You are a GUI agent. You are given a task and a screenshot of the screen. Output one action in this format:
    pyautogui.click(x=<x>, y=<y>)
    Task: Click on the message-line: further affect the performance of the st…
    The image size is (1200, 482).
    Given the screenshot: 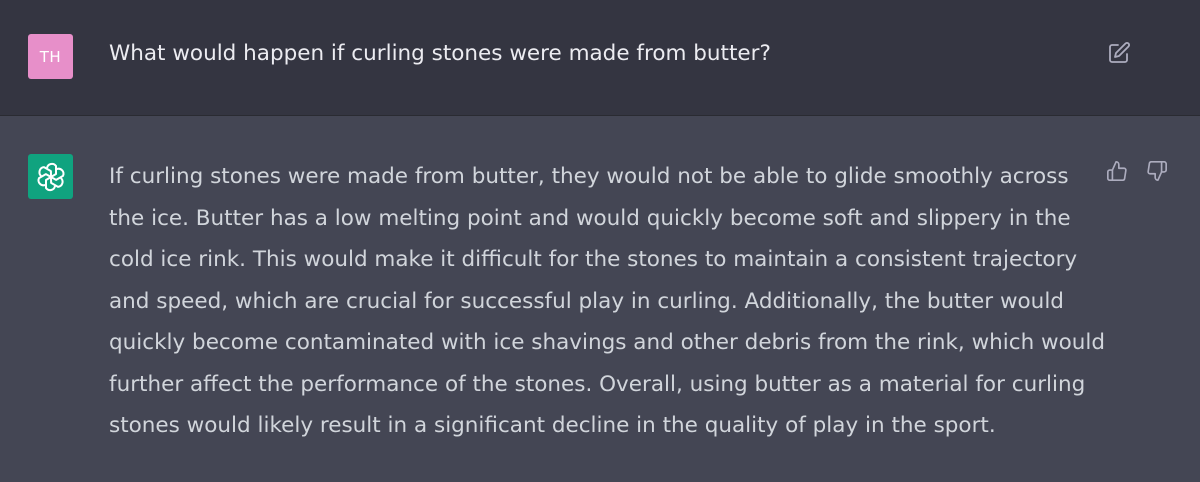 What is the action you would take?
    pyautogui.click(x=597, y=384)
    